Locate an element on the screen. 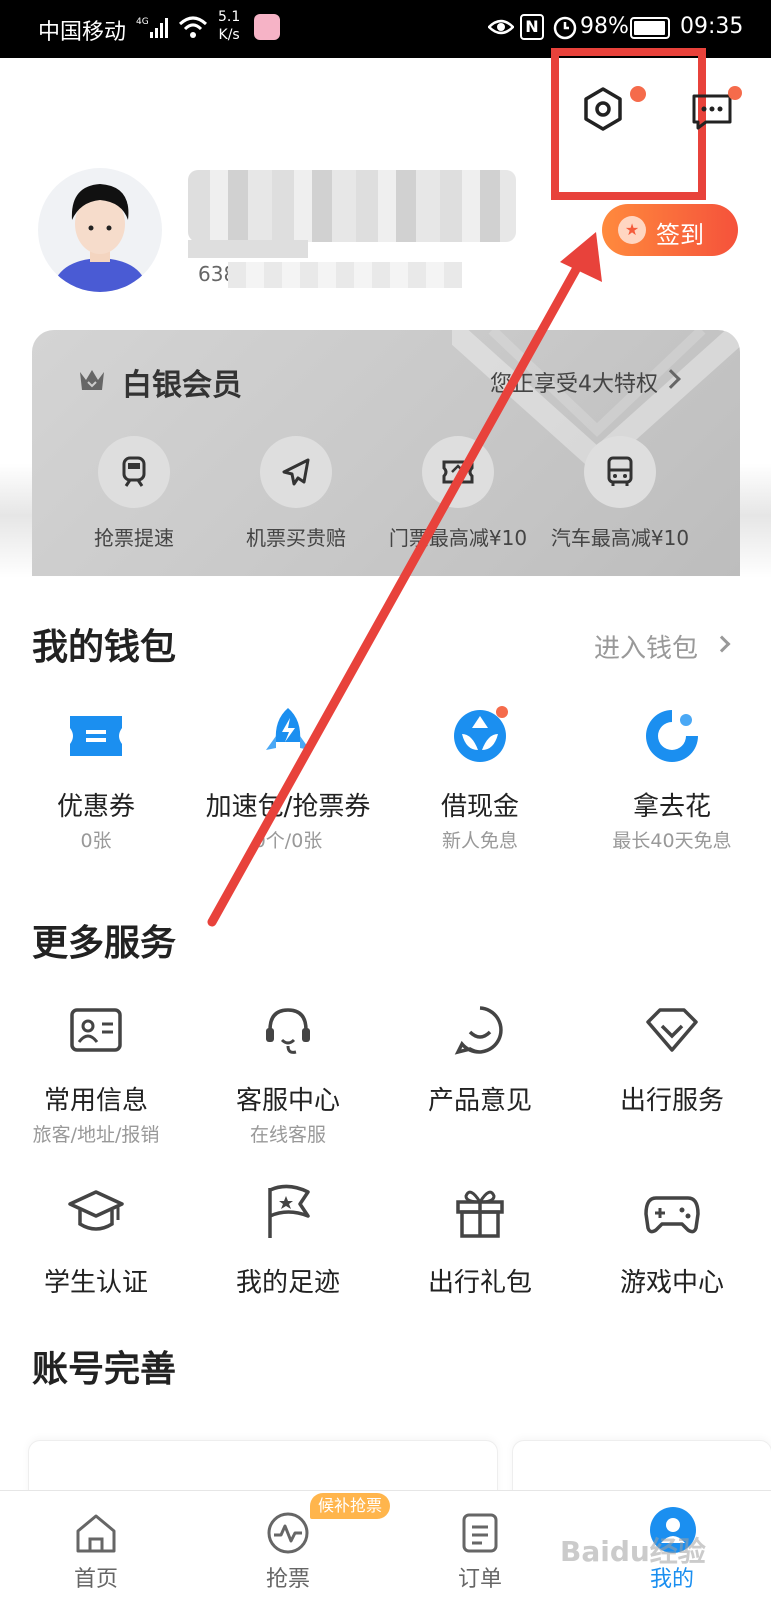 The image size is (771, 1600). service-item-customer-service: 客服中心 在线客服 is located at coordinates (288, 1075).